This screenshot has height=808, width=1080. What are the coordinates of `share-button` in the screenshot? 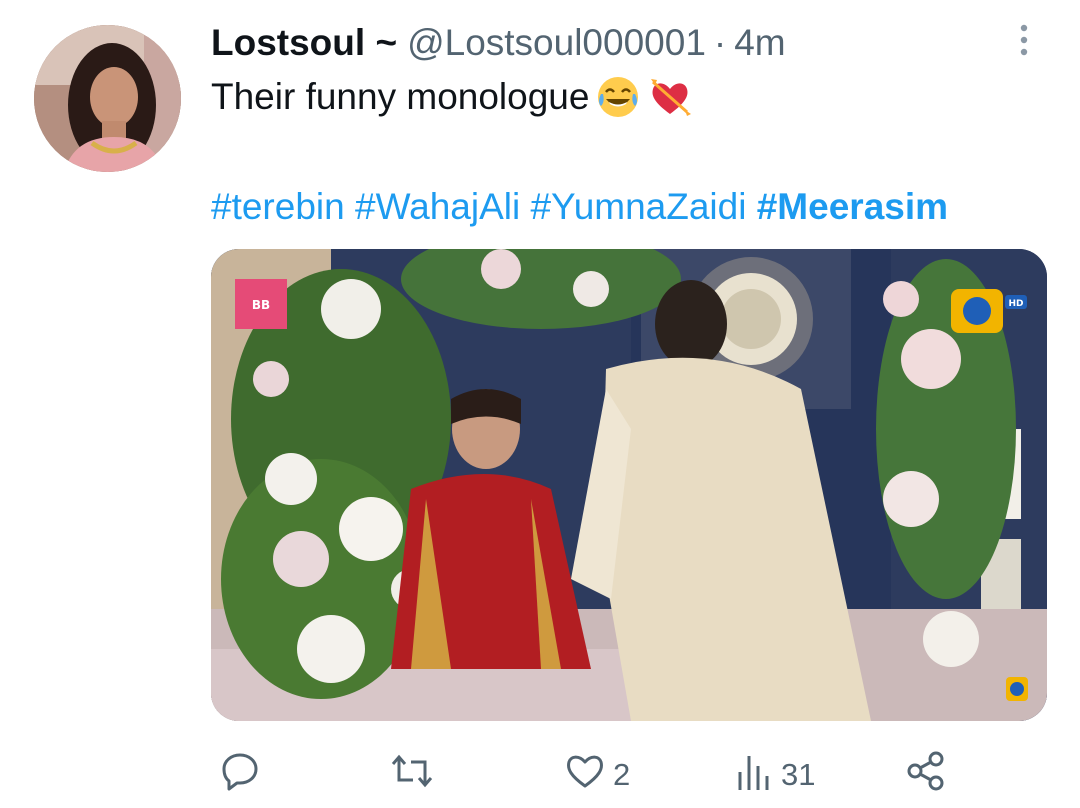 It's located at (926, 775).